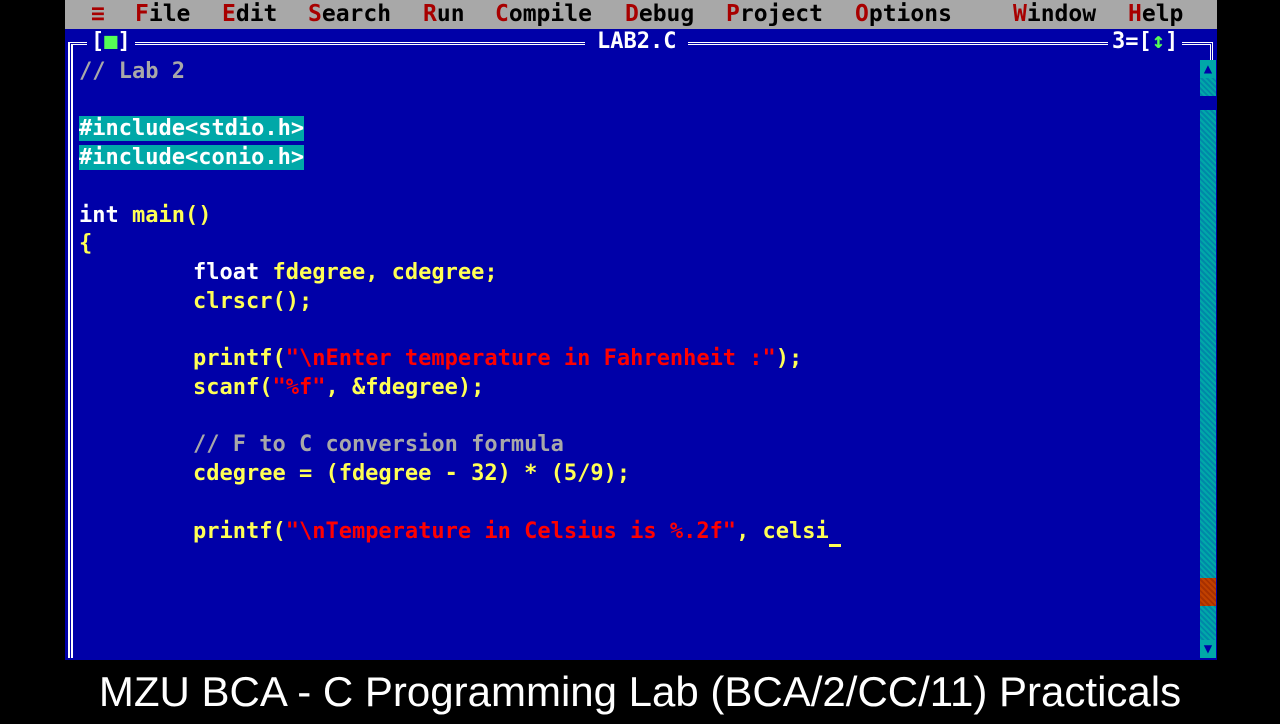 The height and width of the screenshot is (724, 1280). What do you see at coordinates (666, 14) in the screenshot?
I see `menu-debug-label: ebug` at bounding box center [666, 14].